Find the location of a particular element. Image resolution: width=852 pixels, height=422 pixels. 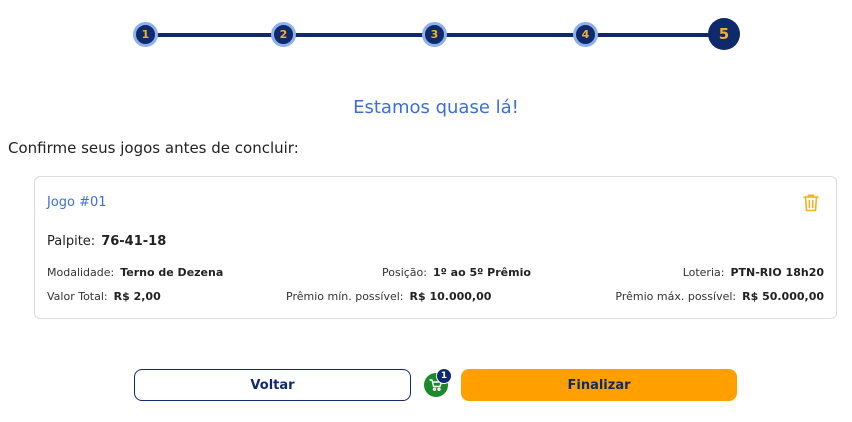

posicao-cell: Posição: 1º ao 5º Prêmio is located at coordinates (456, 272).